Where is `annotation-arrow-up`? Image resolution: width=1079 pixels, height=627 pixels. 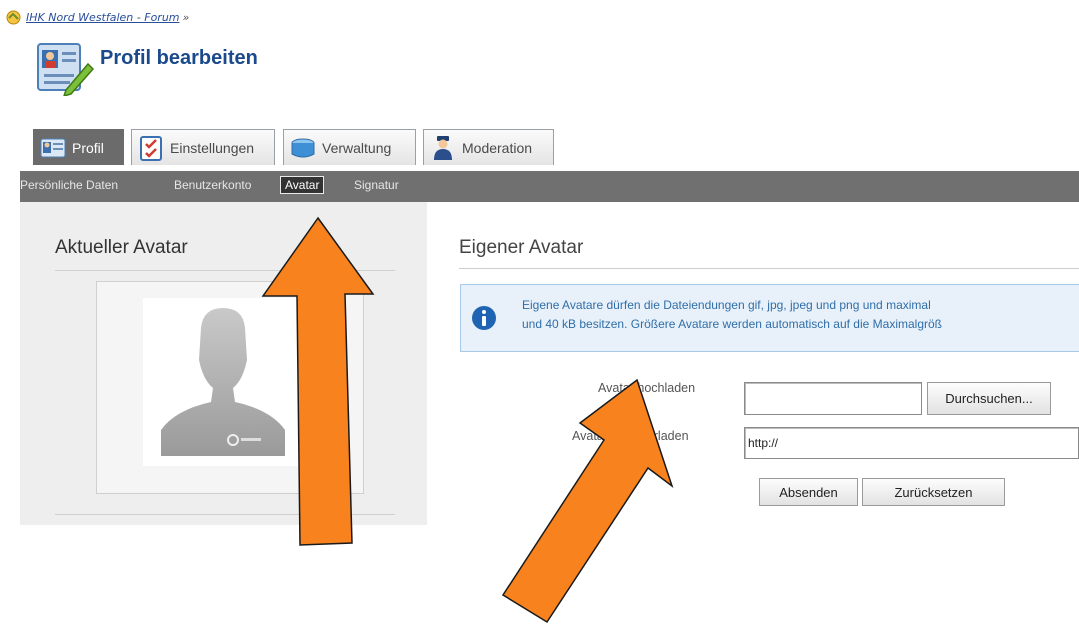
annotation-arrow-up is located at coordinates (318, 381).